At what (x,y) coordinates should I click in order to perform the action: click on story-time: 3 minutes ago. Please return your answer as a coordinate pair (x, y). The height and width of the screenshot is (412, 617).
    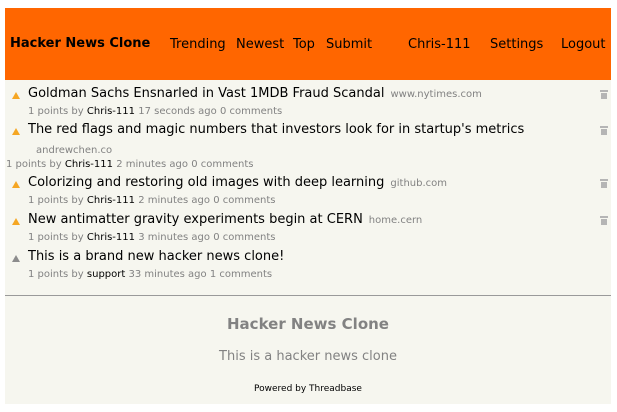
    Looking at the image, I should click on (174, 237).